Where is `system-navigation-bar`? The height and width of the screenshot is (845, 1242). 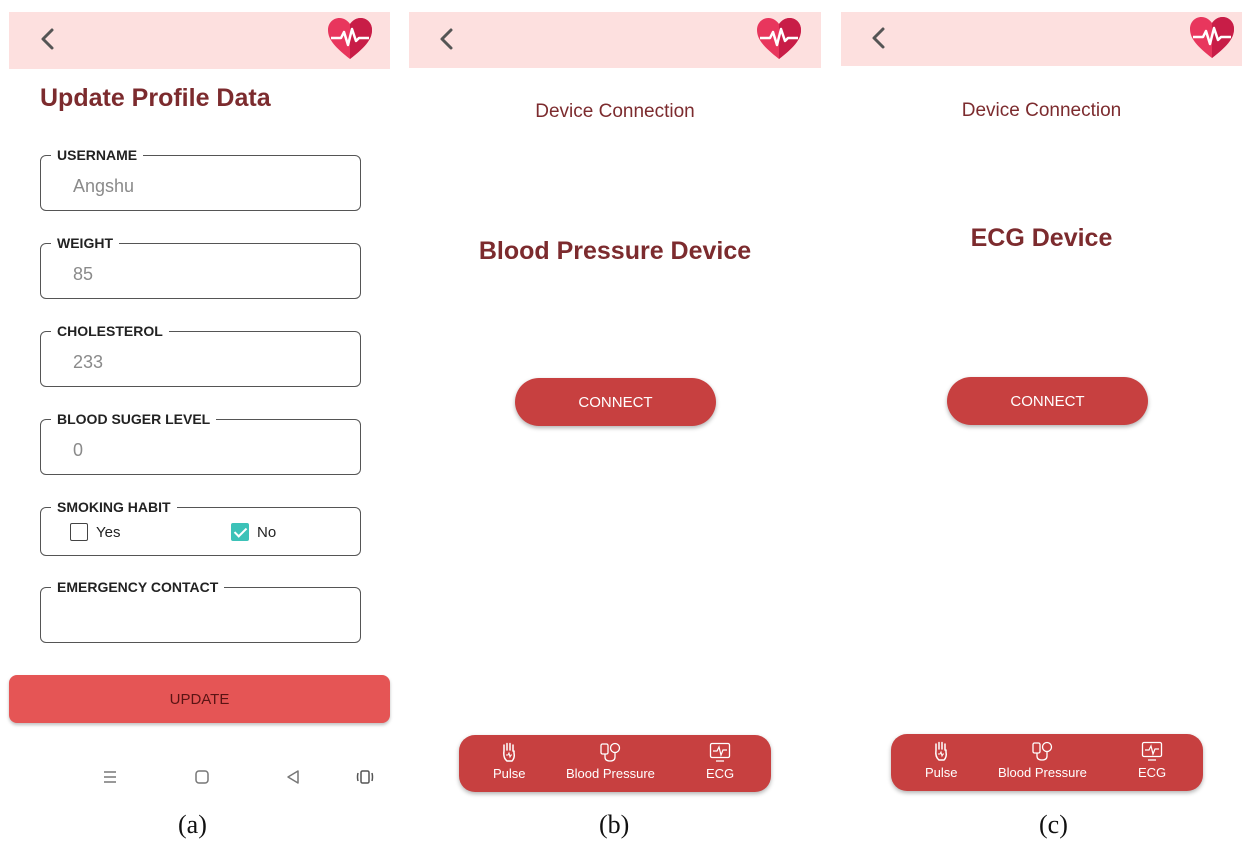 system-navigation-bar is located at coordinates (199, 778).